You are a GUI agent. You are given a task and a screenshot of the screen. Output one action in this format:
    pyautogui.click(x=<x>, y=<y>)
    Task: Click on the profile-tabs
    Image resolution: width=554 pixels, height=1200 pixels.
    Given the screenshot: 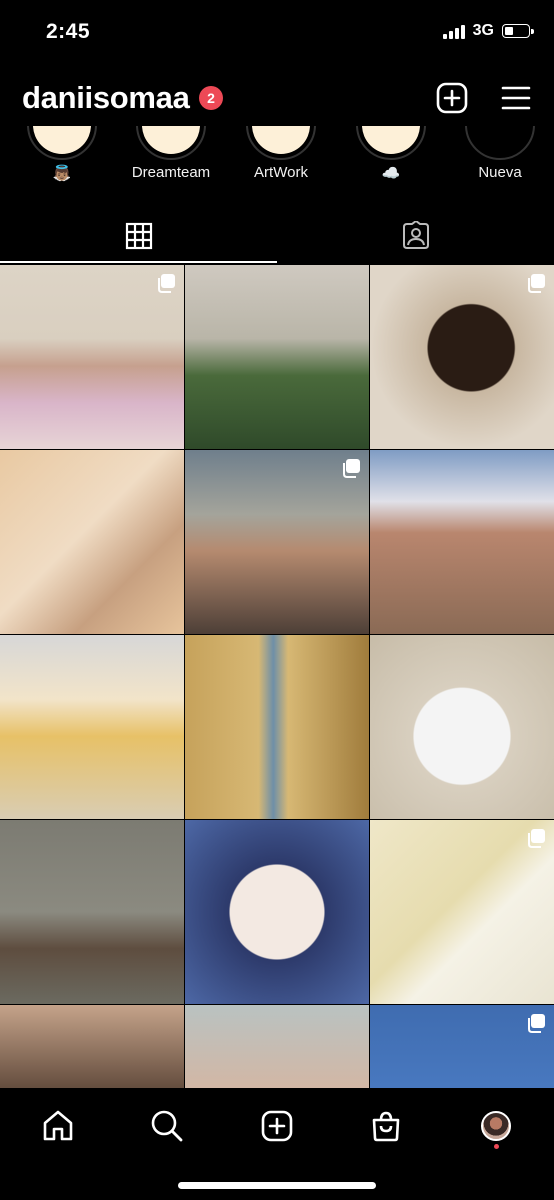 What is the action you would take?
    pyautogui.click(x=277, y=237)
    